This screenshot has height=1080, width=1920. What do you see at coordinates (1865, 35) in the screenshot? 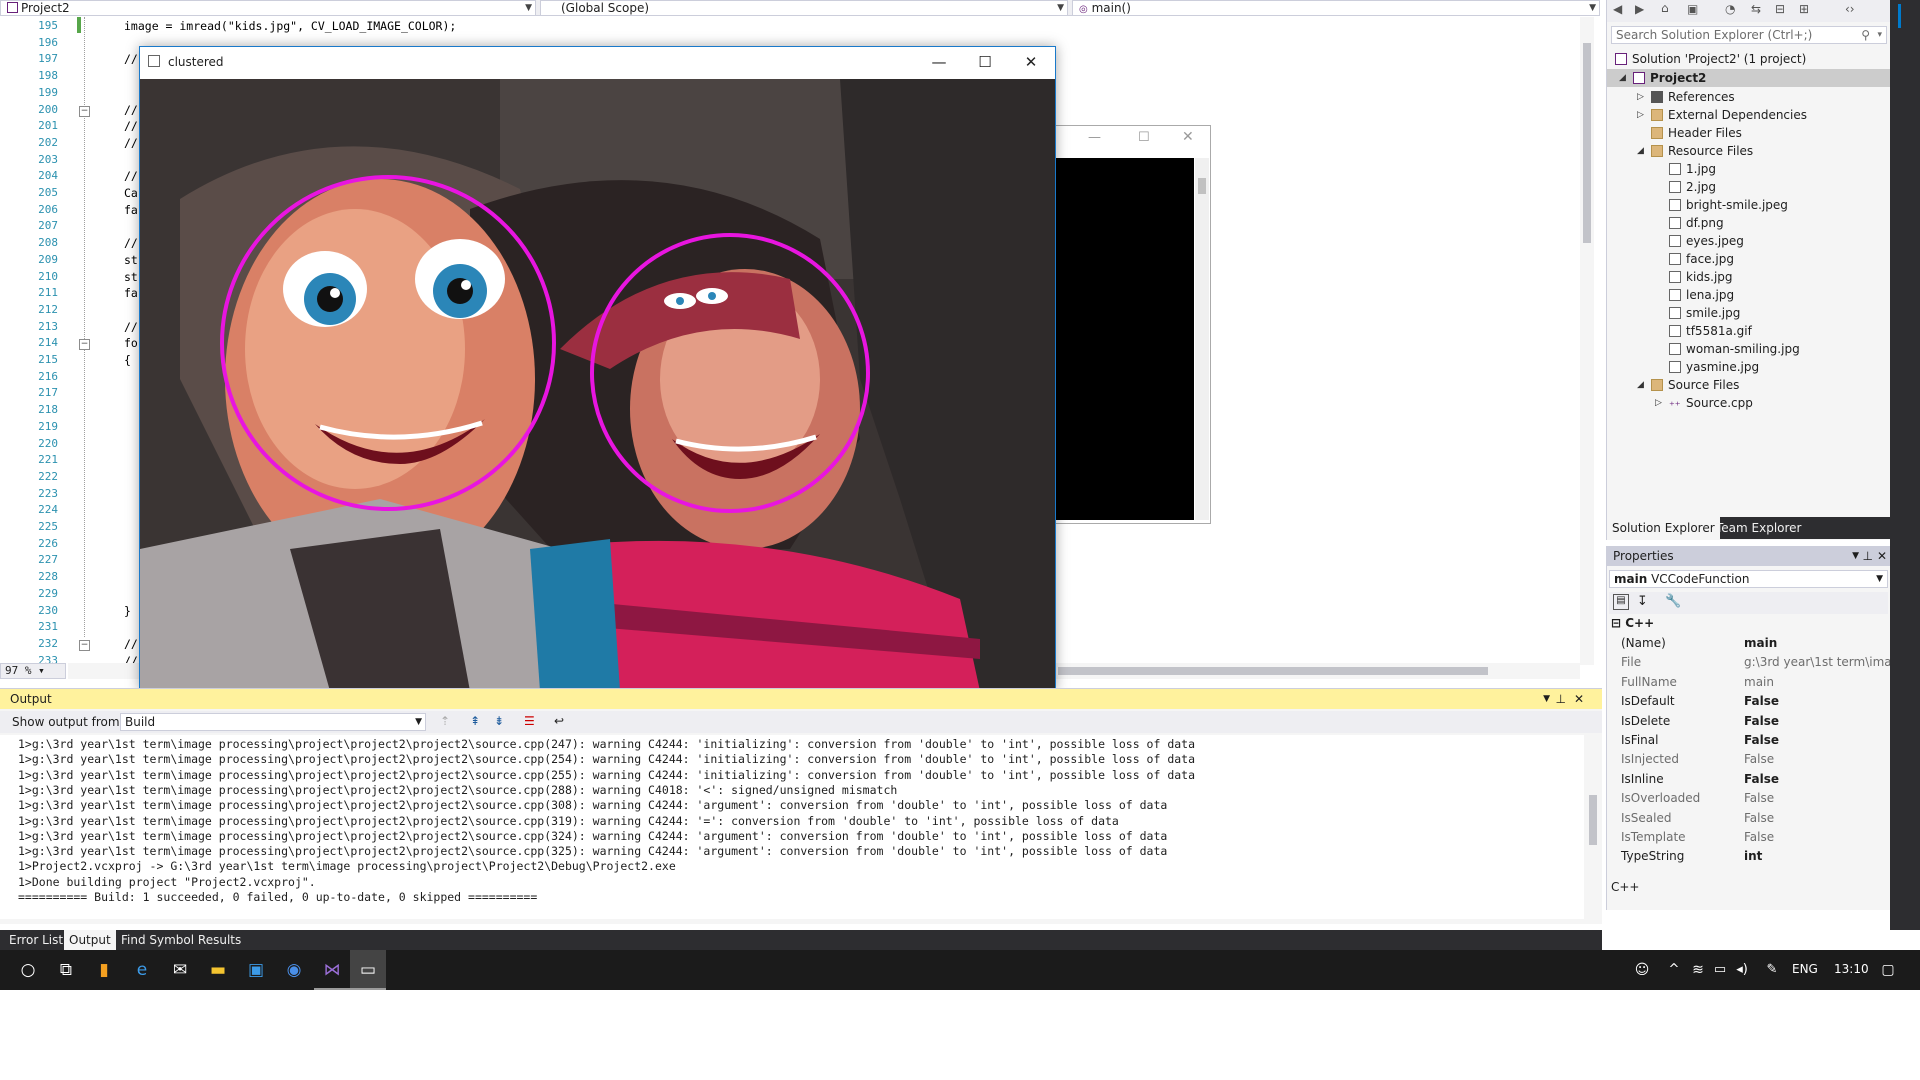
I see `search-icon: ⚲` at bounding box center [1865, 35].